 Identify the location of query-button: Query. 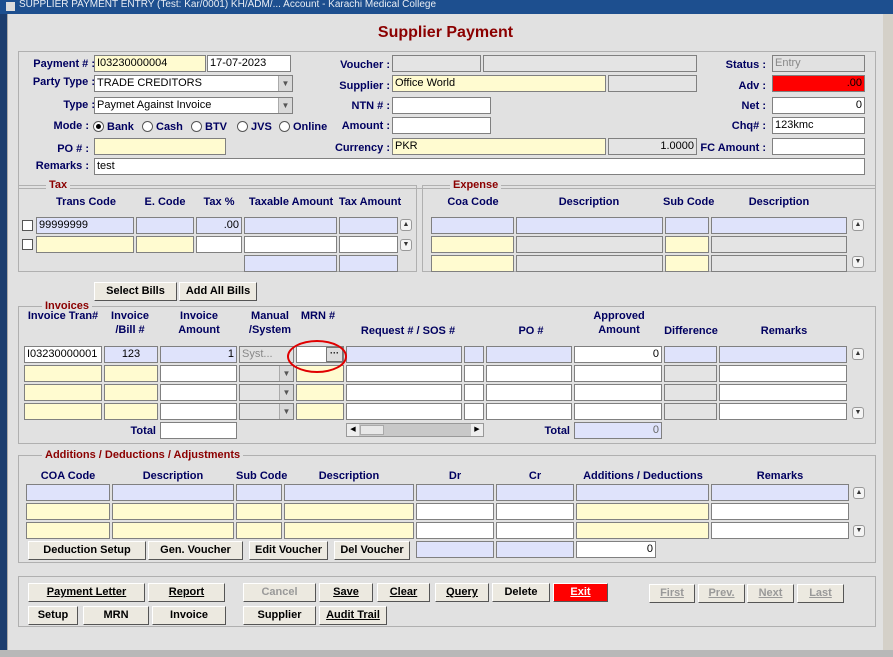
(462, 592).